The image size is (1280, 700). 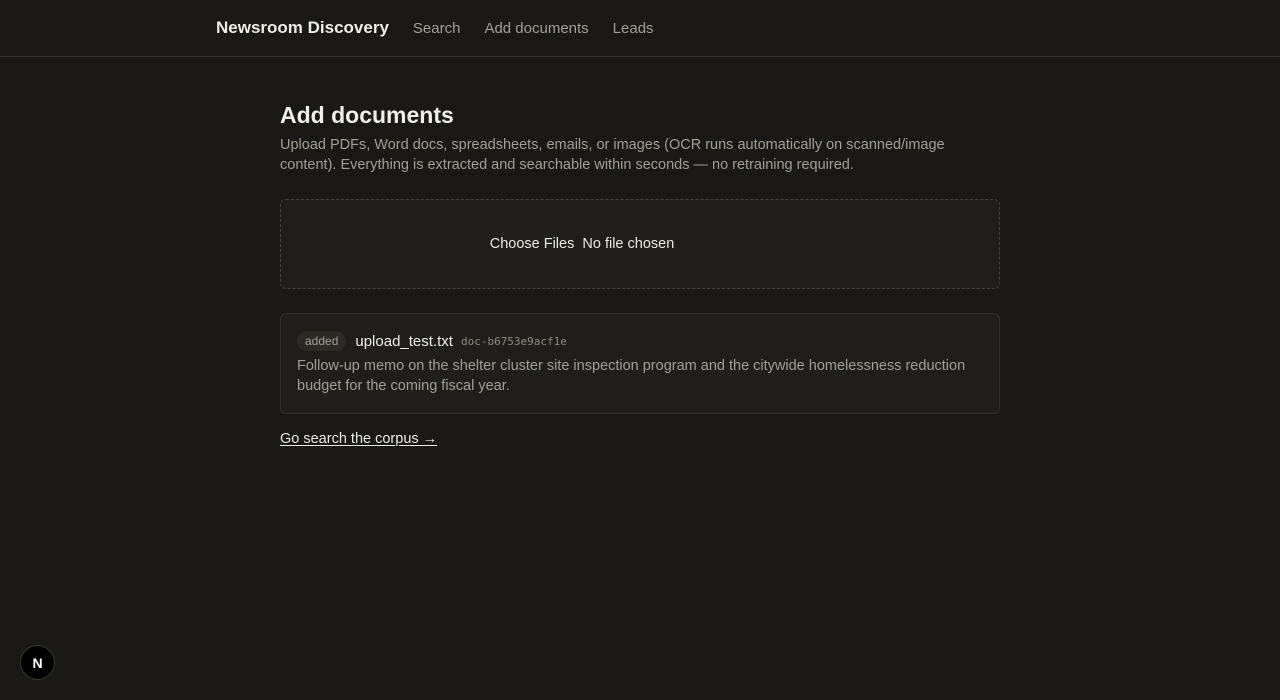 I want to click on brand-link: Newsroom Discovery, so click(x=302, y=28).